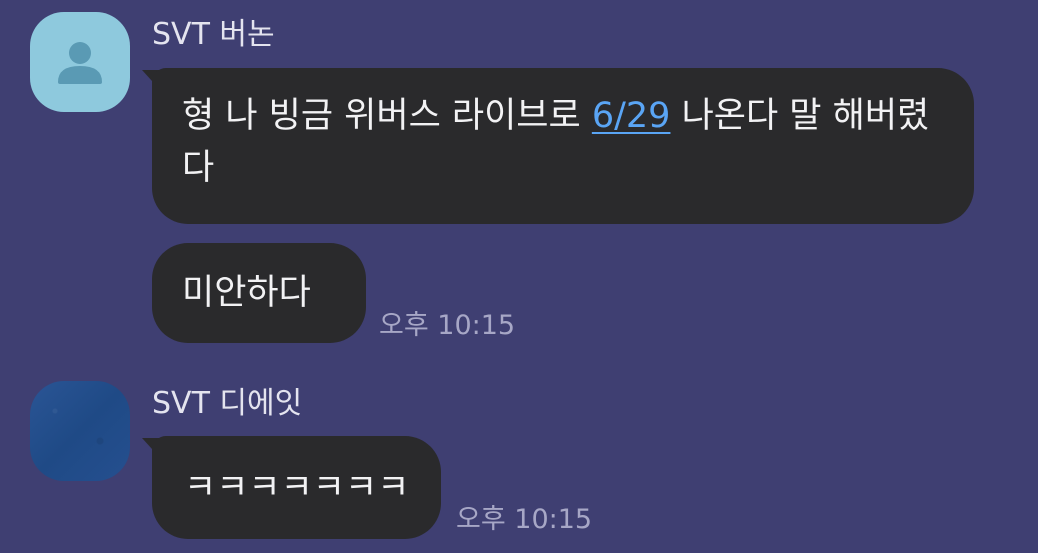  I want to click on sender-name: SVT 버논, so click(213, 34).